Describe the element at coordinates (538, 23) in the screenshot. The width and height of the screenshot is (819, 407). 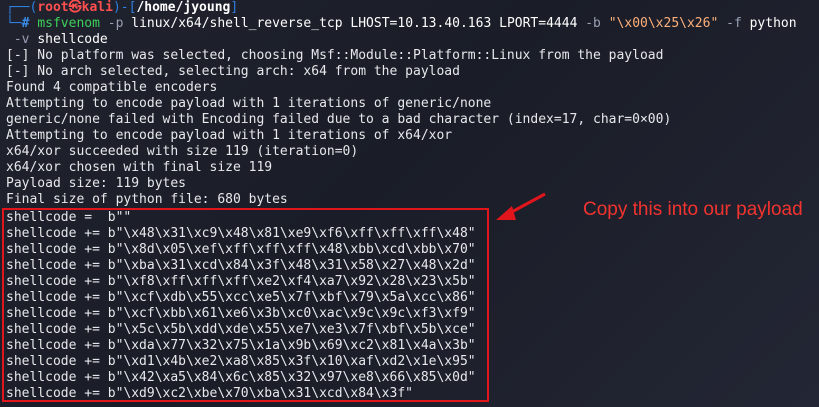
I see `command-lport: LPORT=4444` at that location.